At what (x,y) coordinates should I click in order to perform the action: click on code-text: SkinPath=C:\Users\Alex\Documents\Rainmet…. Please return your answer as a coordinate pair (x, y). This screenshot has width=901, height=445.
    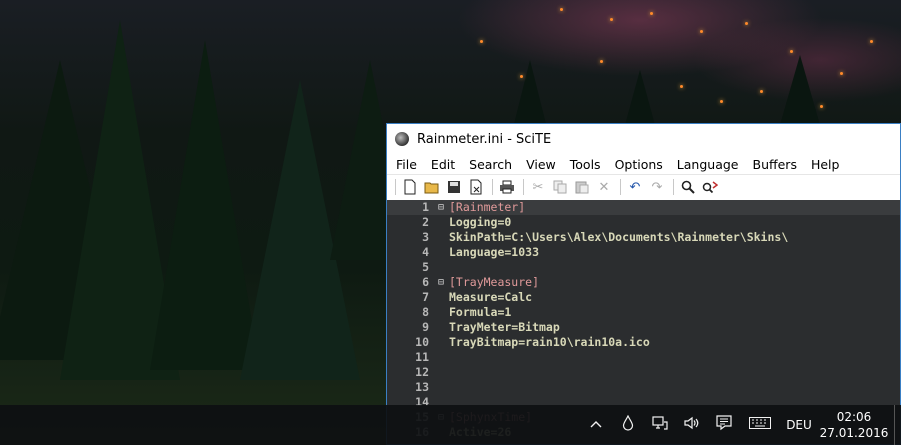
    Looking at the image, I should click on (619, 237).